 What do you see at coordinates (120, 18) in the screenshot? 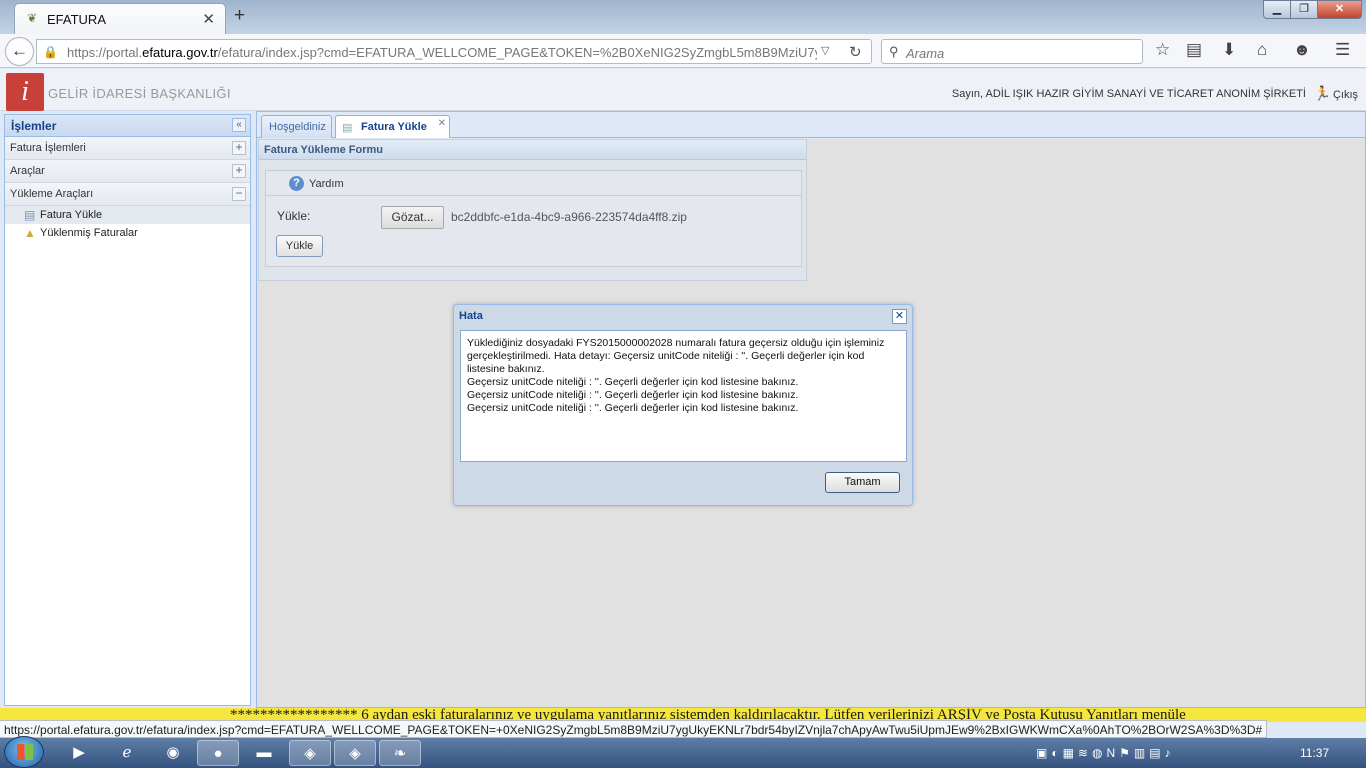
I see `browser-tab: ❦ EFATURA ✕` at bounding box center [120, 18].